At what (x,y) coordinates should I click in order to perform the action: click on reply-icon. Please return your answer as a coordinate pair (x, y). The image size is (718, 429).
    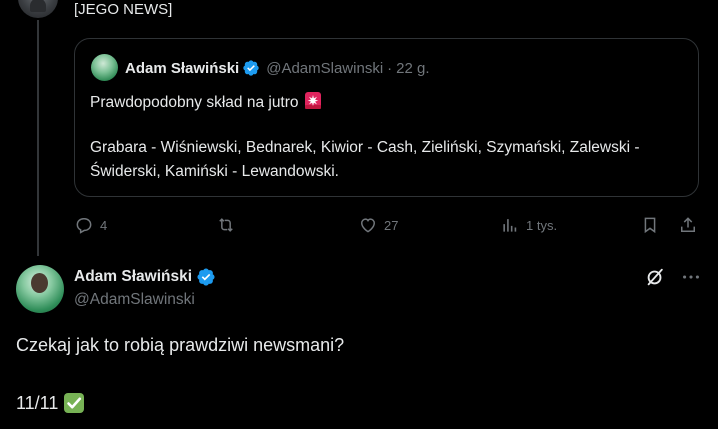
    Looking at the image, I should click on (84, 226).